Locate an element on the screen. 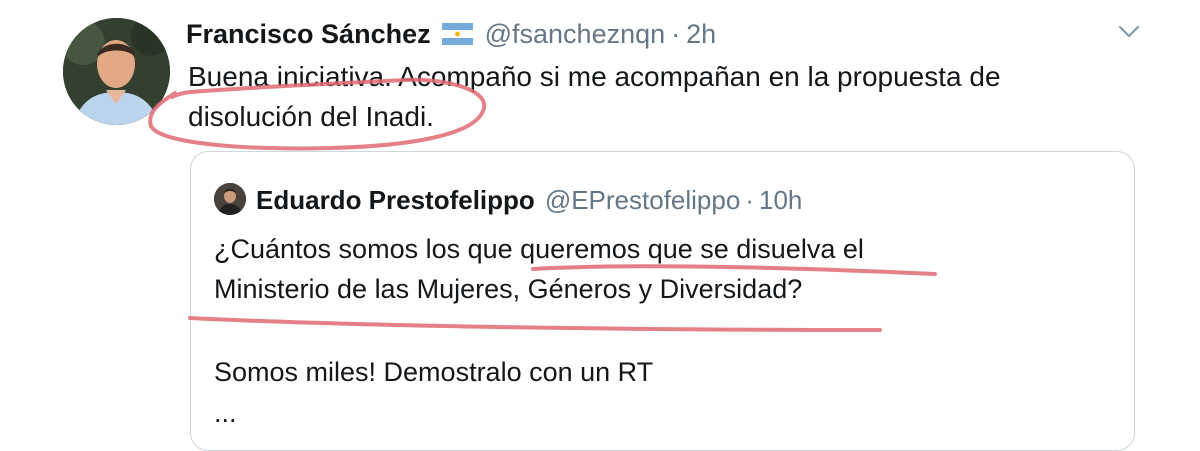 Image resolution: width=1200 pixels, height=451 pixels. author-handle: @fsancheznqn is located at coordinates (575, 34).